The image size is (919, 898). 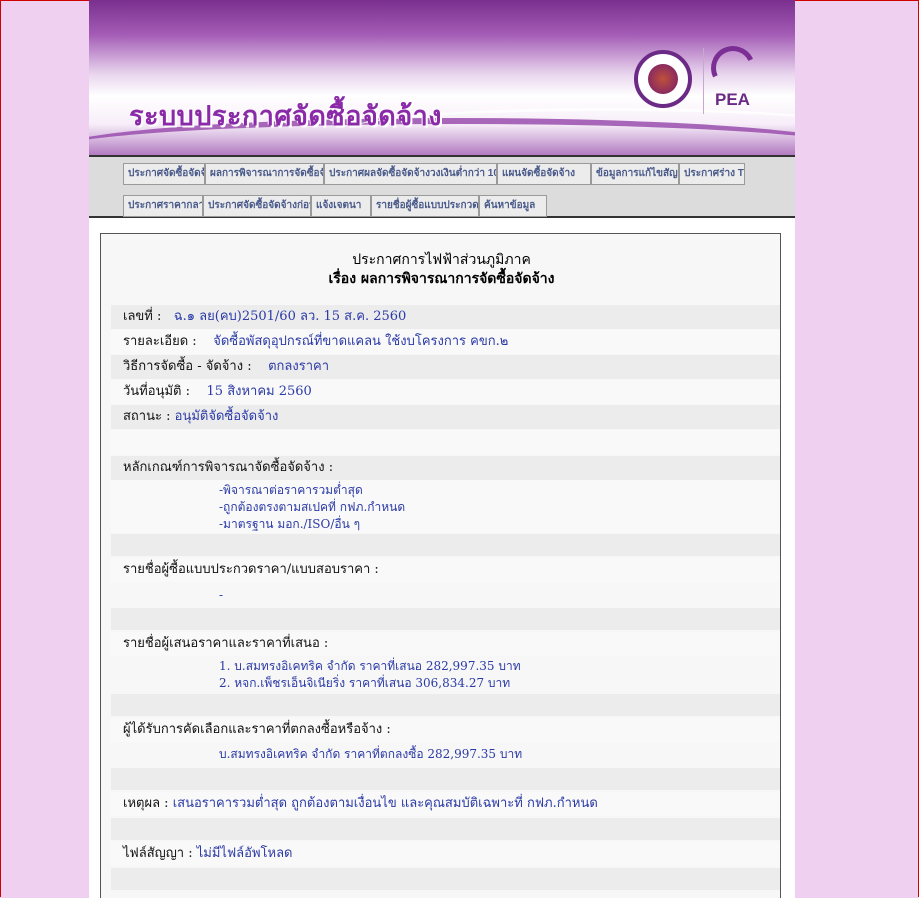 I want to click on nav-bid-buyers: รายชื่อผู้ซื้อแบบประกวดราคา, so click(x=425, y=206).